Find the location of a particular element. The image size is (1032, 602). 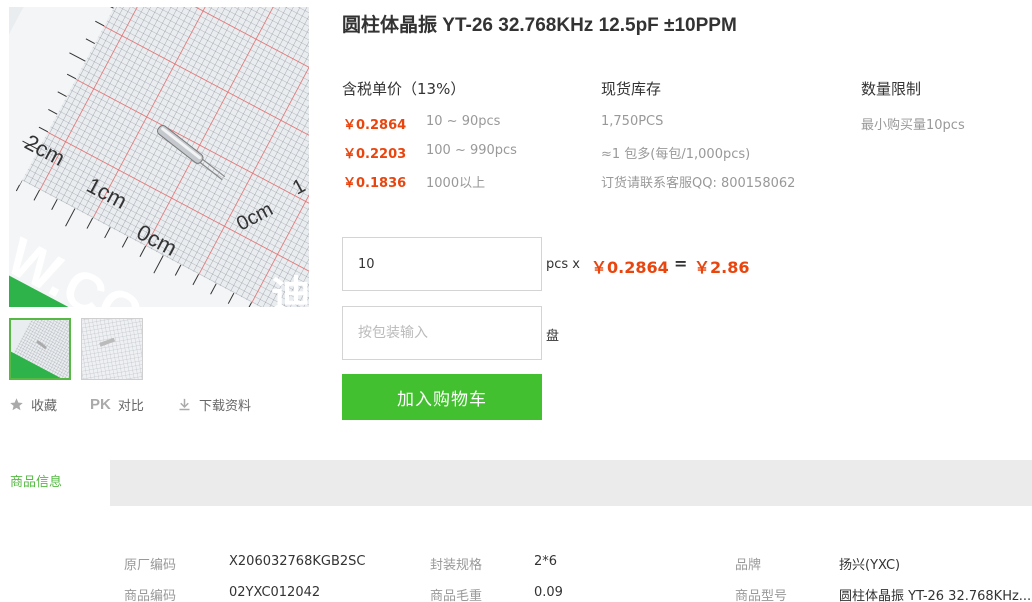

favorite-button: 收藏 is located at coordinates (33, 404).